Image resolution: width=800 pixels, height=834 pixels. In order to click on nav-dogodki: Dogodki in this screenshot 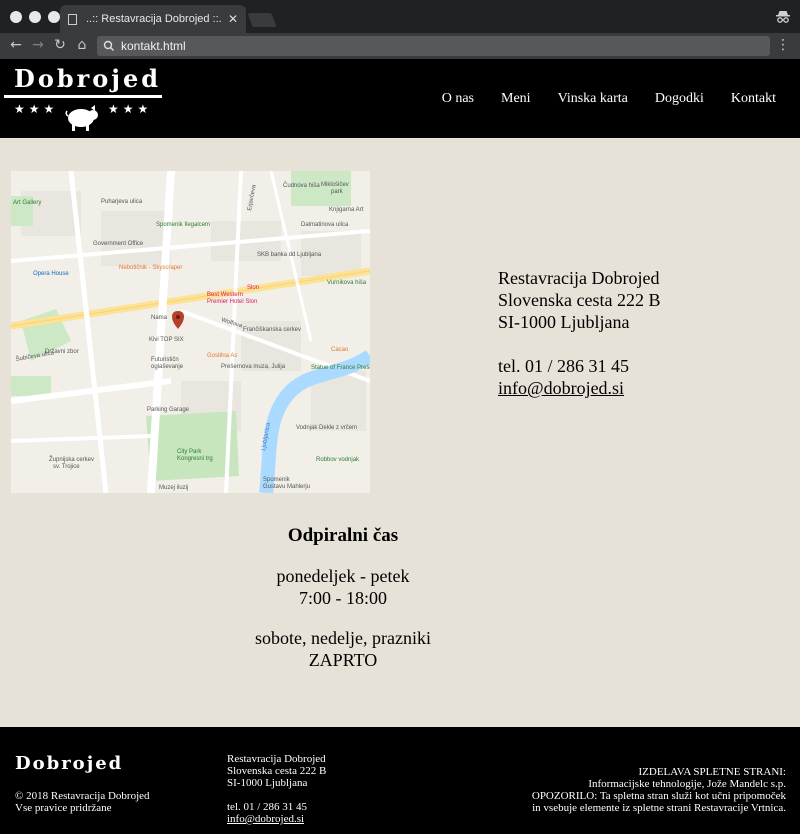, I will do `click(679, 99)`.